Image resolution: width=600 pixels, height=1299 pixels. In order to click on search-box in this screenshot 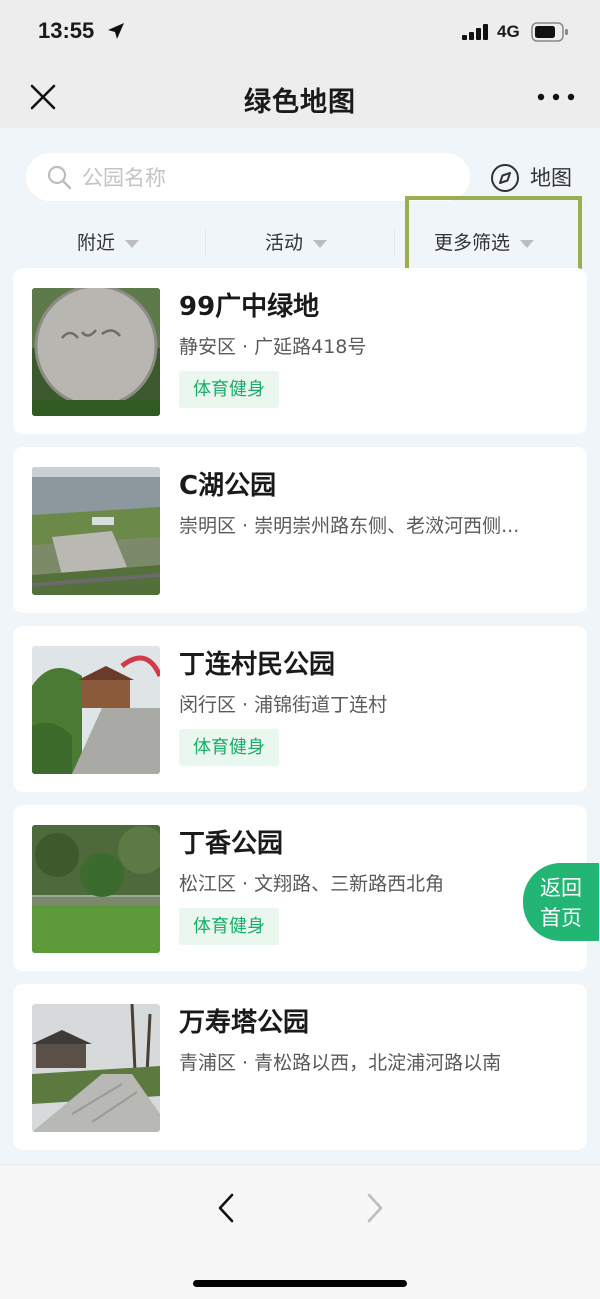, I will do `click(248, 178)`.